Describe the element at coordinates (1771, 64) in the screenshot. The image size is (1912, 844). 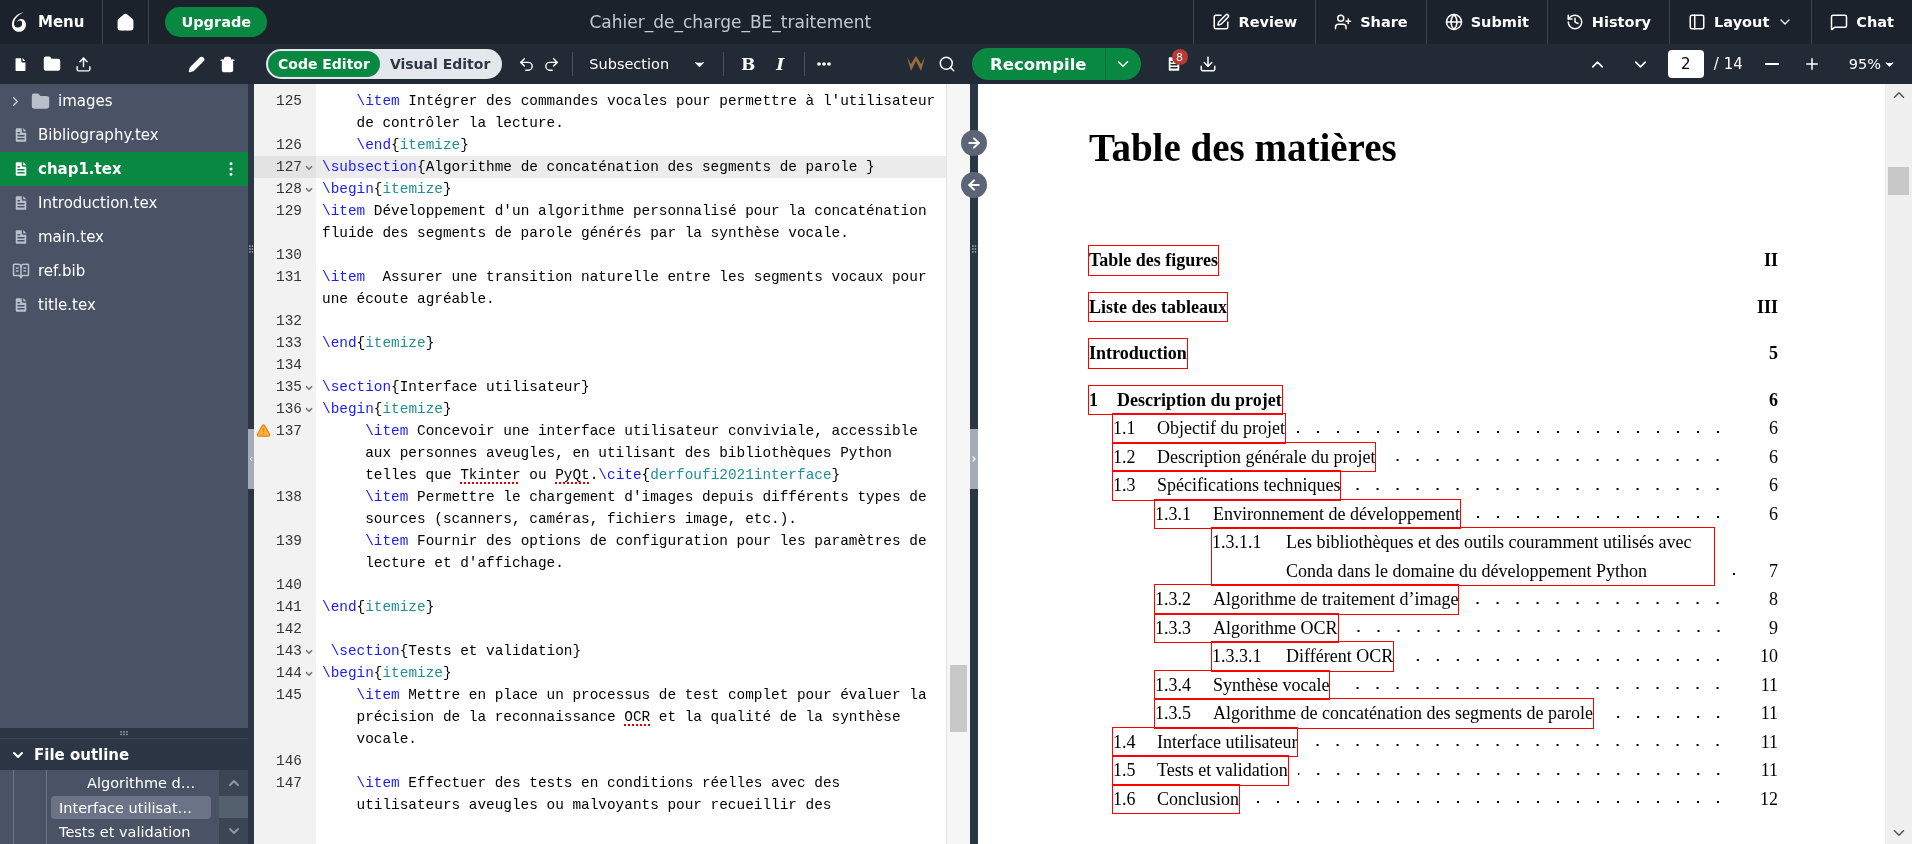
I see `minus-icon` at that location.